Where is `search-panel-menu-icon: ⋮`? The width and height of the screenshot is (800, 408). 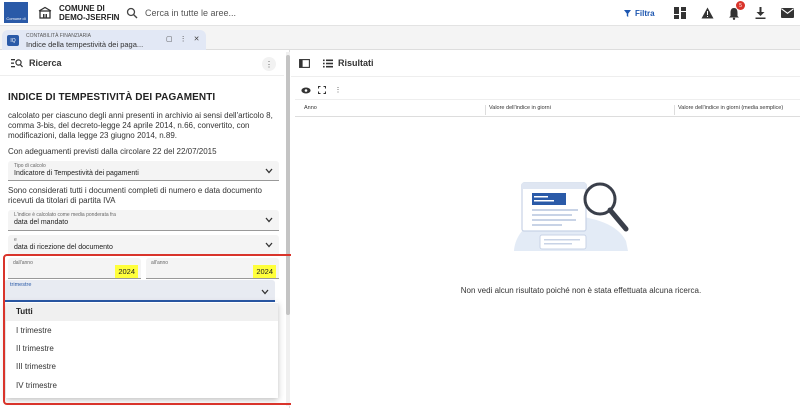 search-panel-menu-icon: ⋮ is located at coordinates (269, 64).